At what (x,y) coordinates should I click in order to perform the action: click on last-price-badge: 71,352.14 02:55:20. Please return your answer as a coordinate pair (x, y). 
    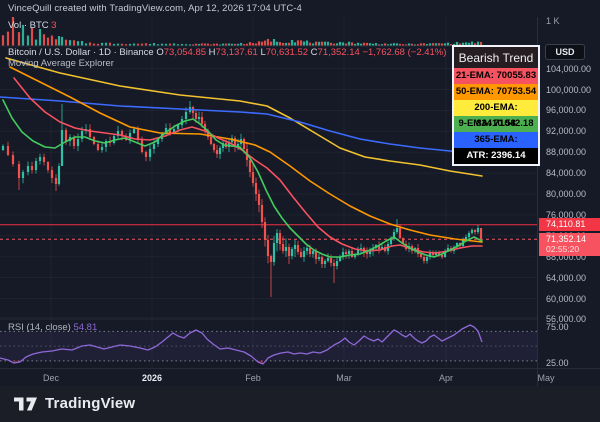
    Looking at the image, I should click on (569, 245).